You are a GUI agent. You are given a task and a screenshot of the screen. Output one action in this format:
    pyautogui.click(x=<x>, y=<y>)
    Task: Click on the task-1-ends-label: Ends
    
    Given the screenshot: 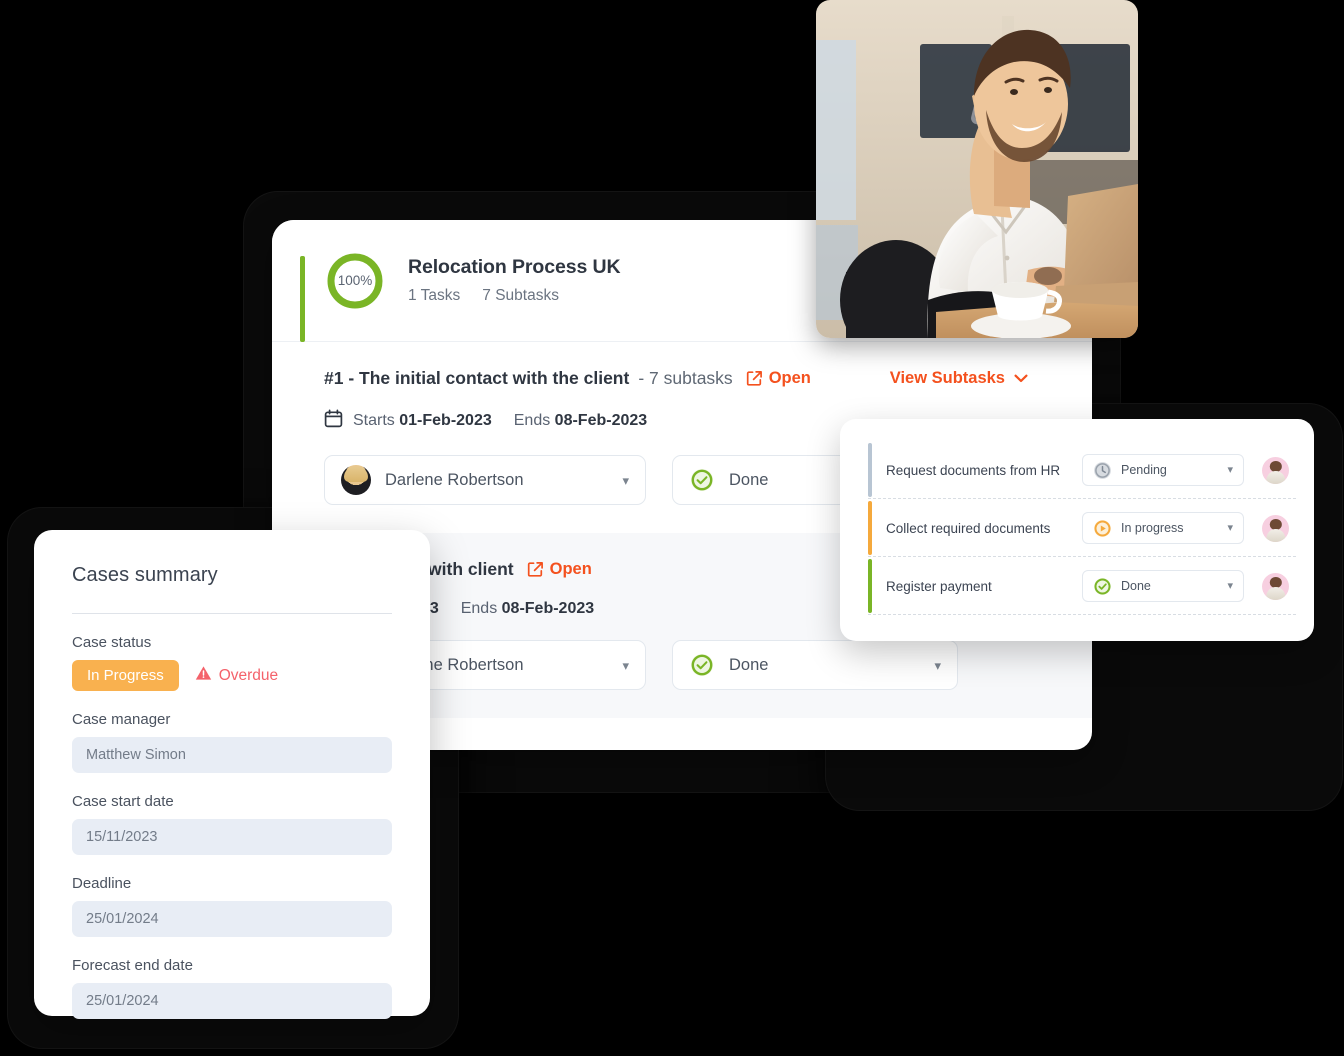 What is the action you would take?
    pyautogui.click(x=532, y=420)
    